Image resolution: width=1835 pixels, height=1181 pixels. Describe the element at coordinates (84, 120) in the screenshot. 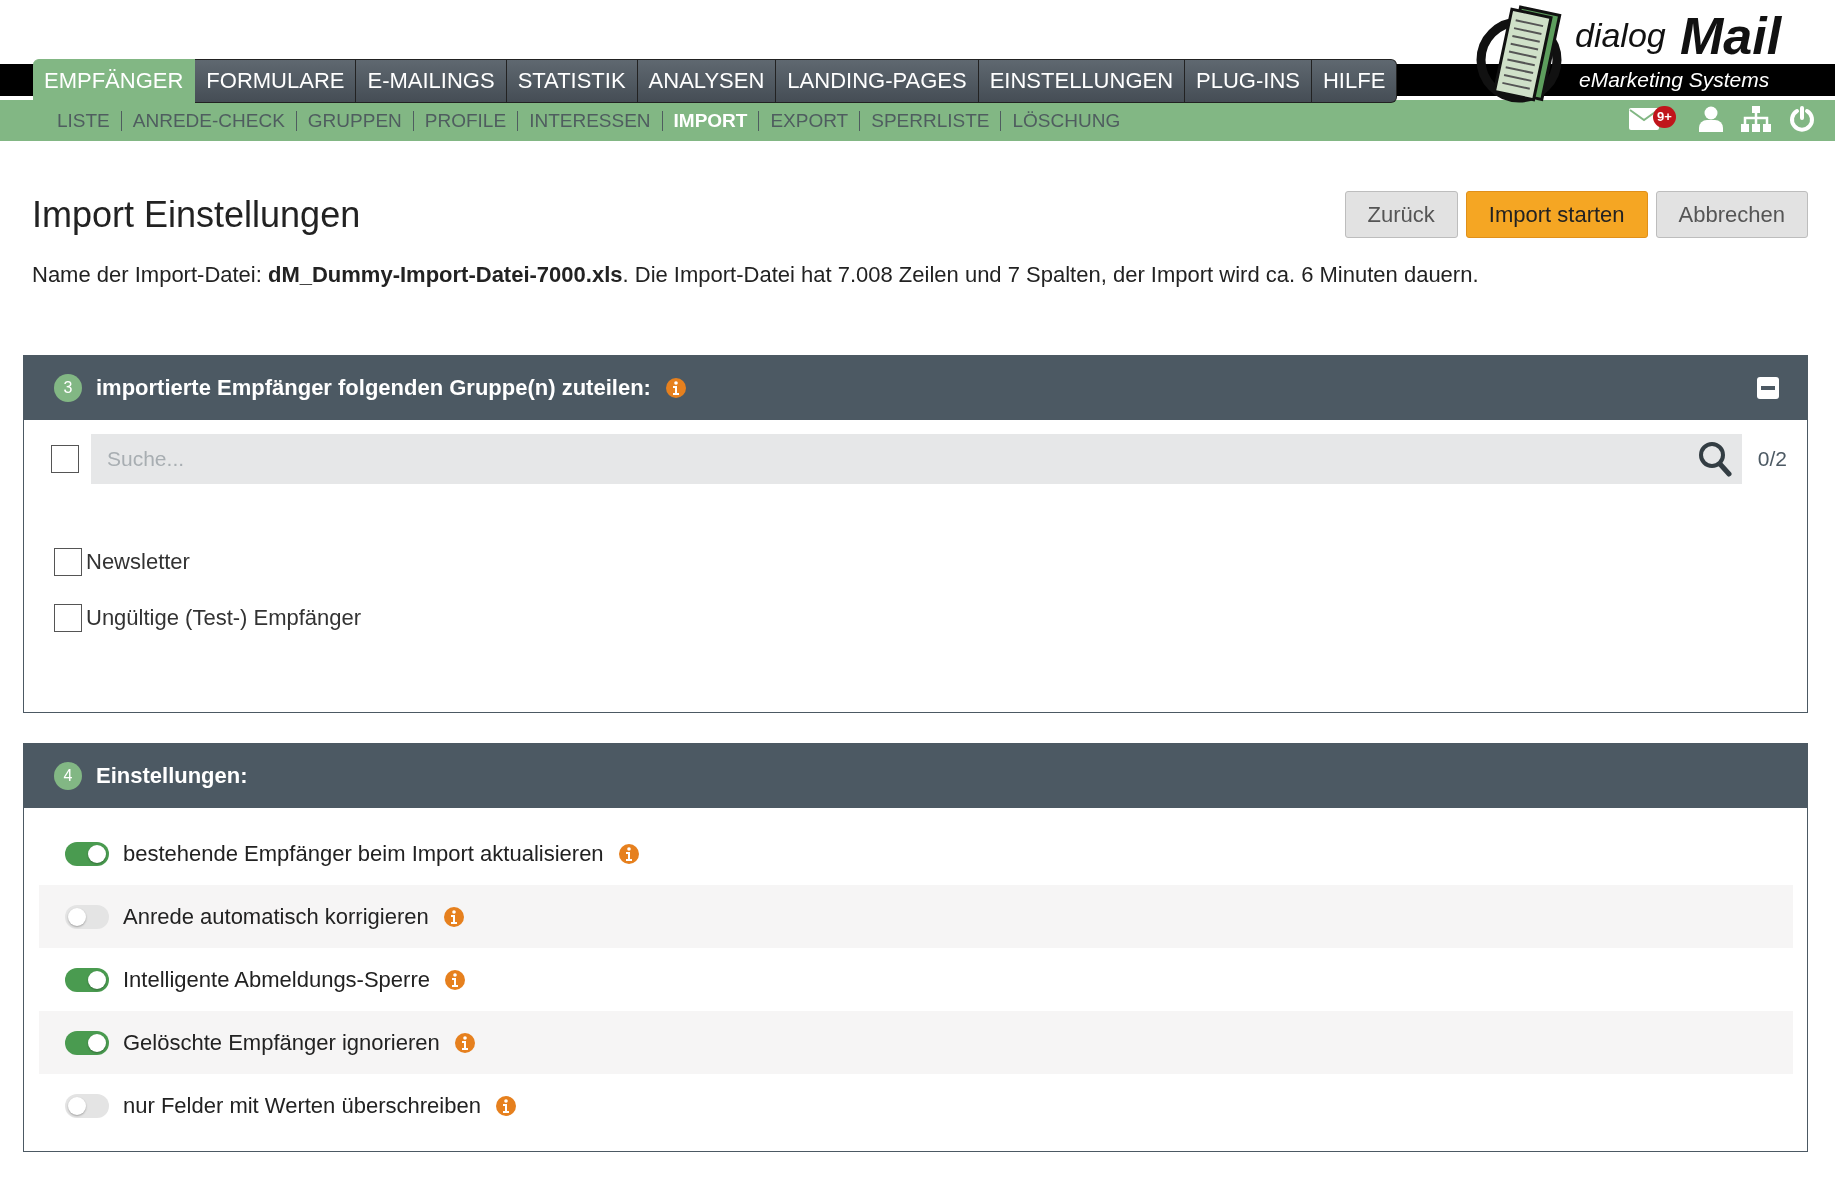

I see `sub-nav-link: LISTE` at that location.